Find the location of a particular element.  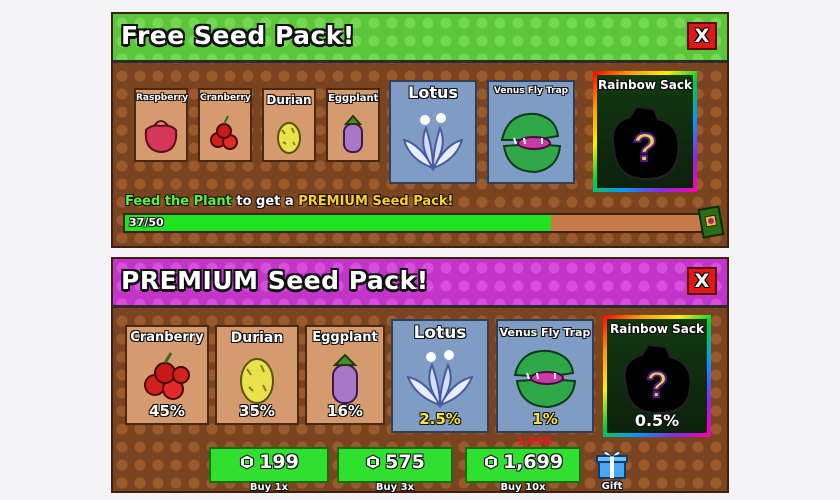

premium-seed-card-rainbow-sack: Rainbow Sack ? 0.5% is located at coordinates (657, 376).